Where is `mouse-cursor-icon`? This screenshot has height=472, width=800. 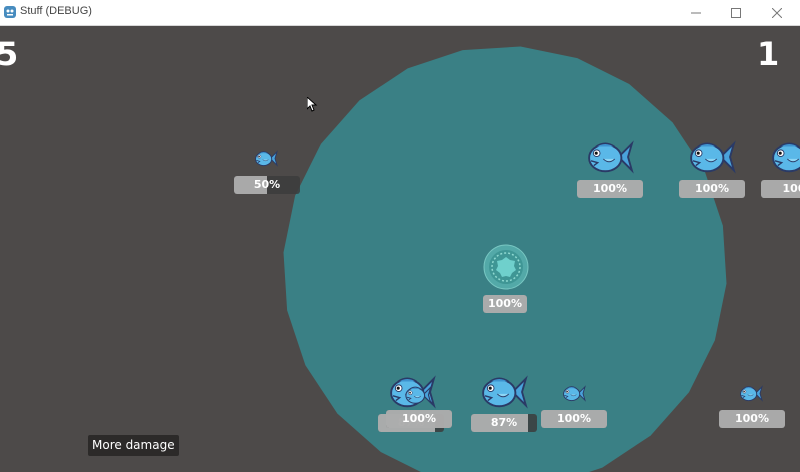
mouse-cursor-icon is located at coordinates (312, 104).